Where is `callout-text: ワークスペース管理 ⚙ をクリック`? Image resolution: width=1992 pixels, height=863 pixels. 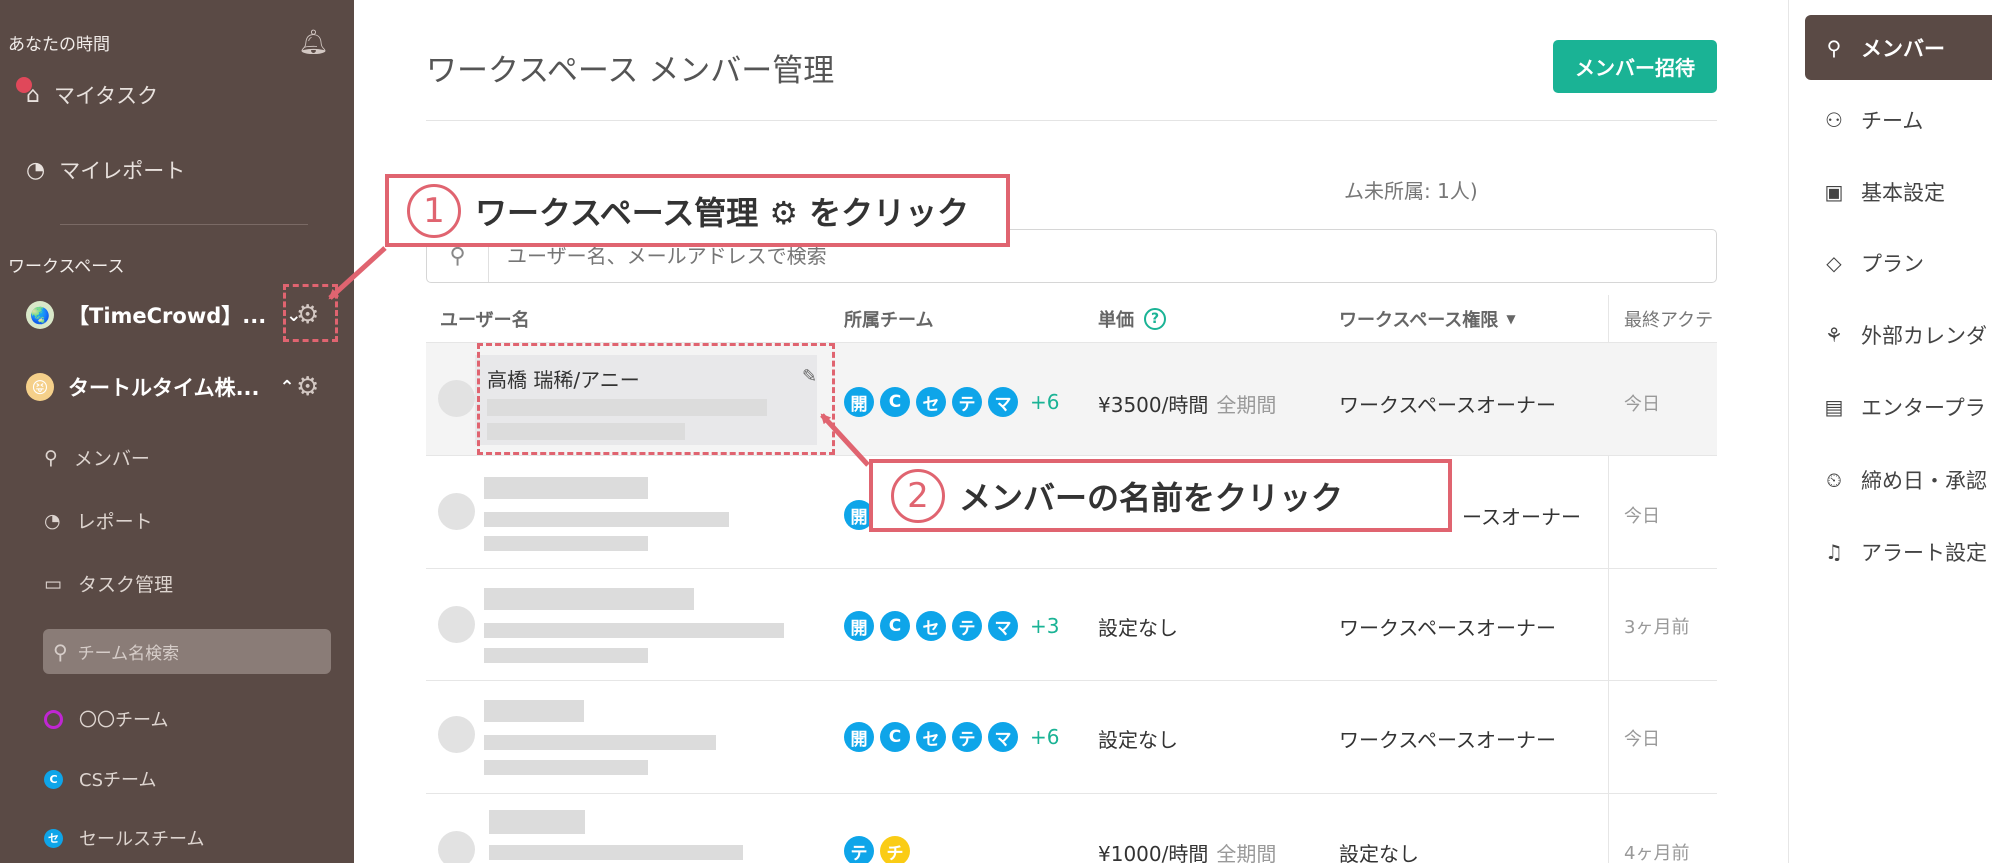 callout-text: ワークスペース管理 ⚙ をクリック is located at coordinates (722, 212).